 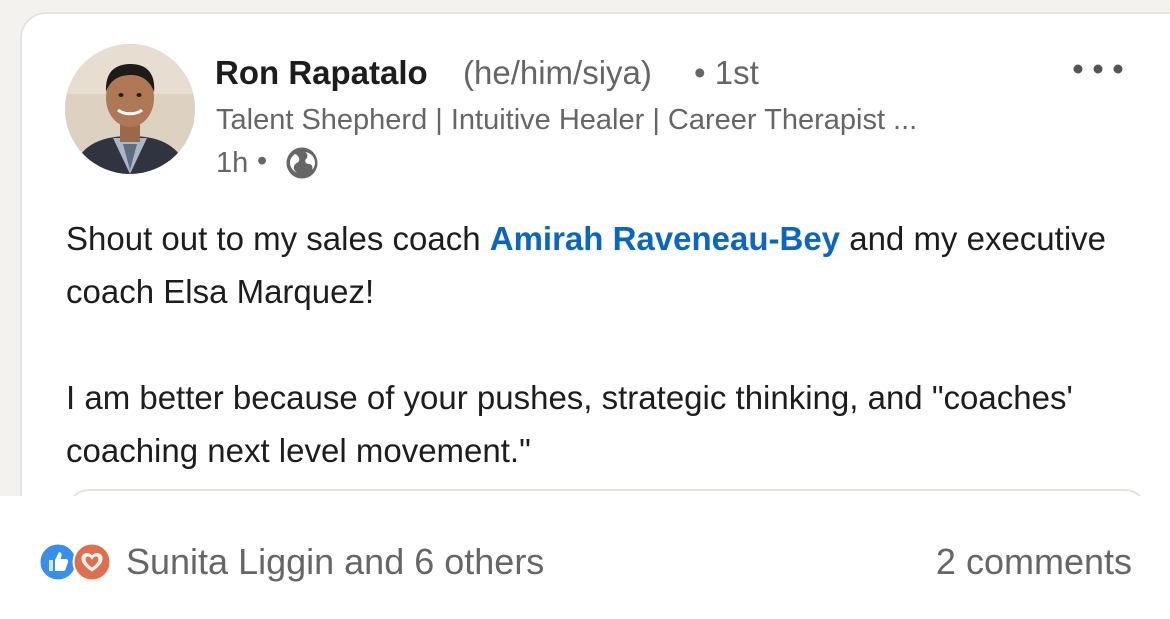 What do you see at coordinates (232, 163) in the screenshot?
I see `post-time: 1h` at bounding box center [232, 163].